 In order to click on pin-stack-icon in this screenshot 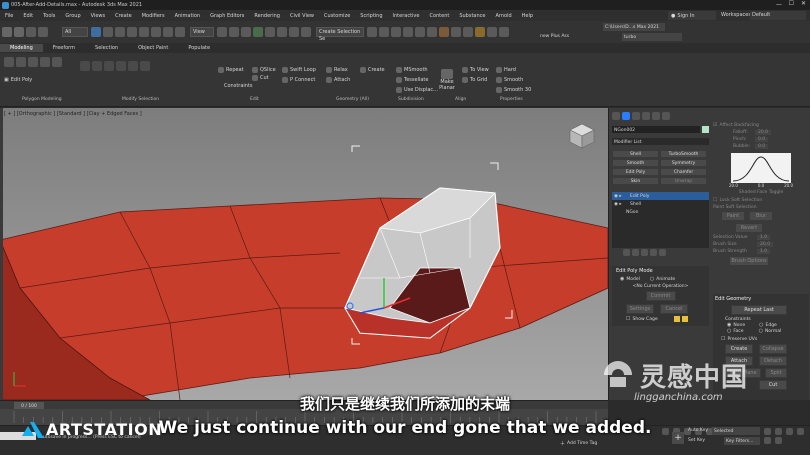, I will do `click(626, 252)`.